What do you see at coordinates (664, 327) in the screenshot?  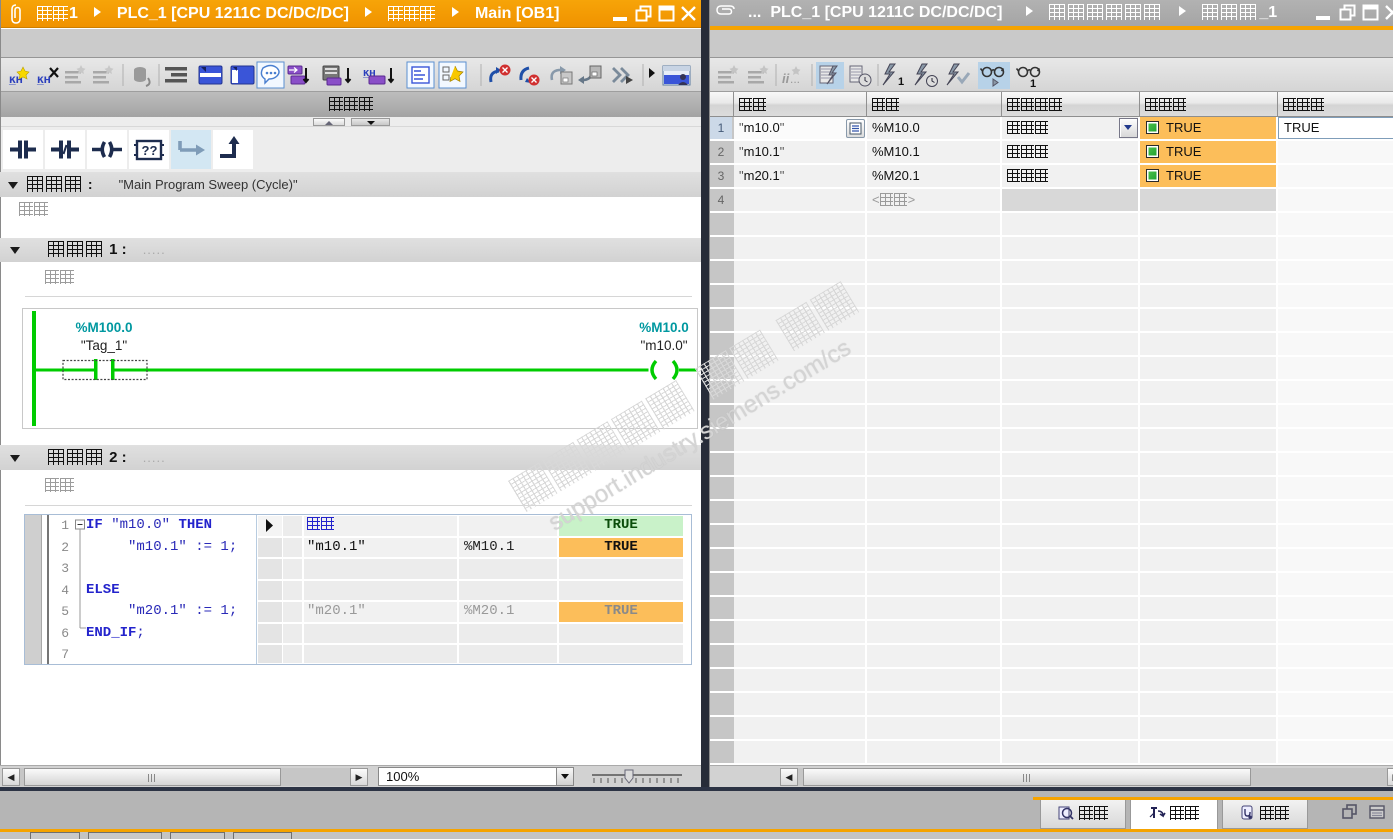 I see `svg-text: %M10.0` at bounding box center [664, 327].